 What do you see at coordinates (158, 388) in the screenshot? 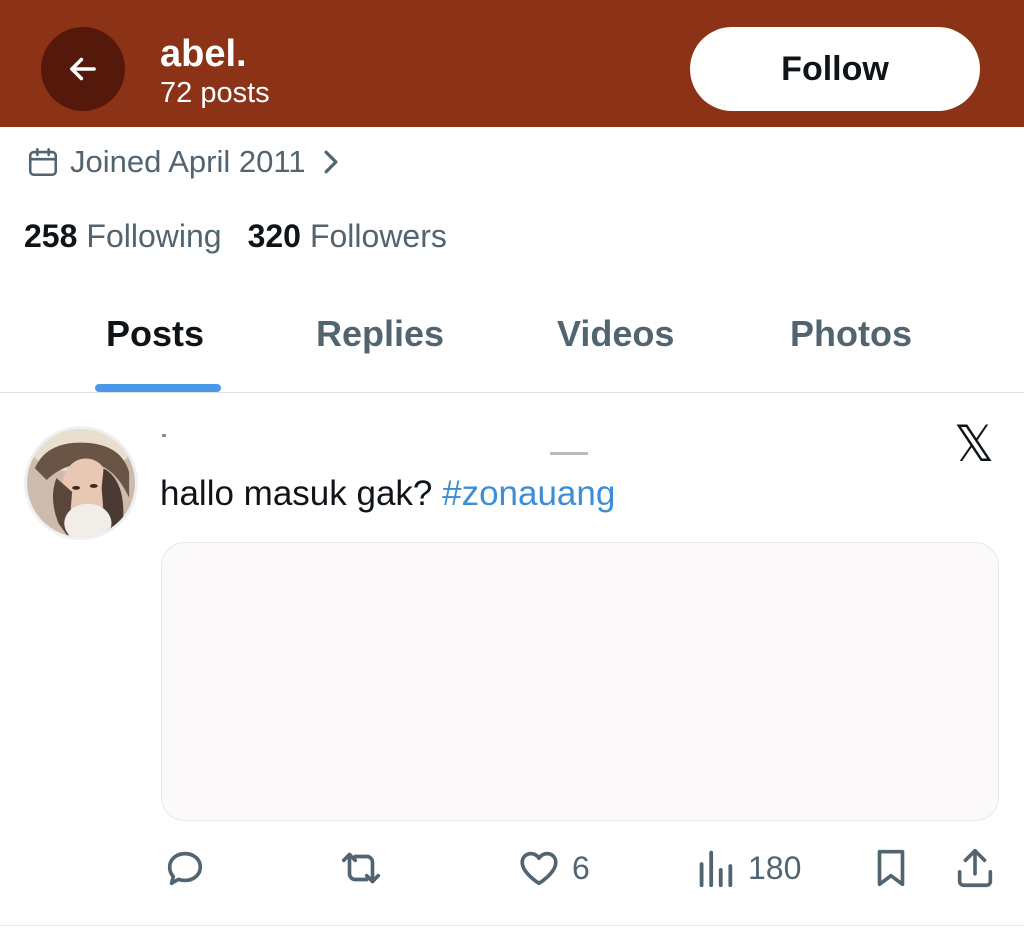
I see `active-tab-indicator` at bounding box center [158, 388].